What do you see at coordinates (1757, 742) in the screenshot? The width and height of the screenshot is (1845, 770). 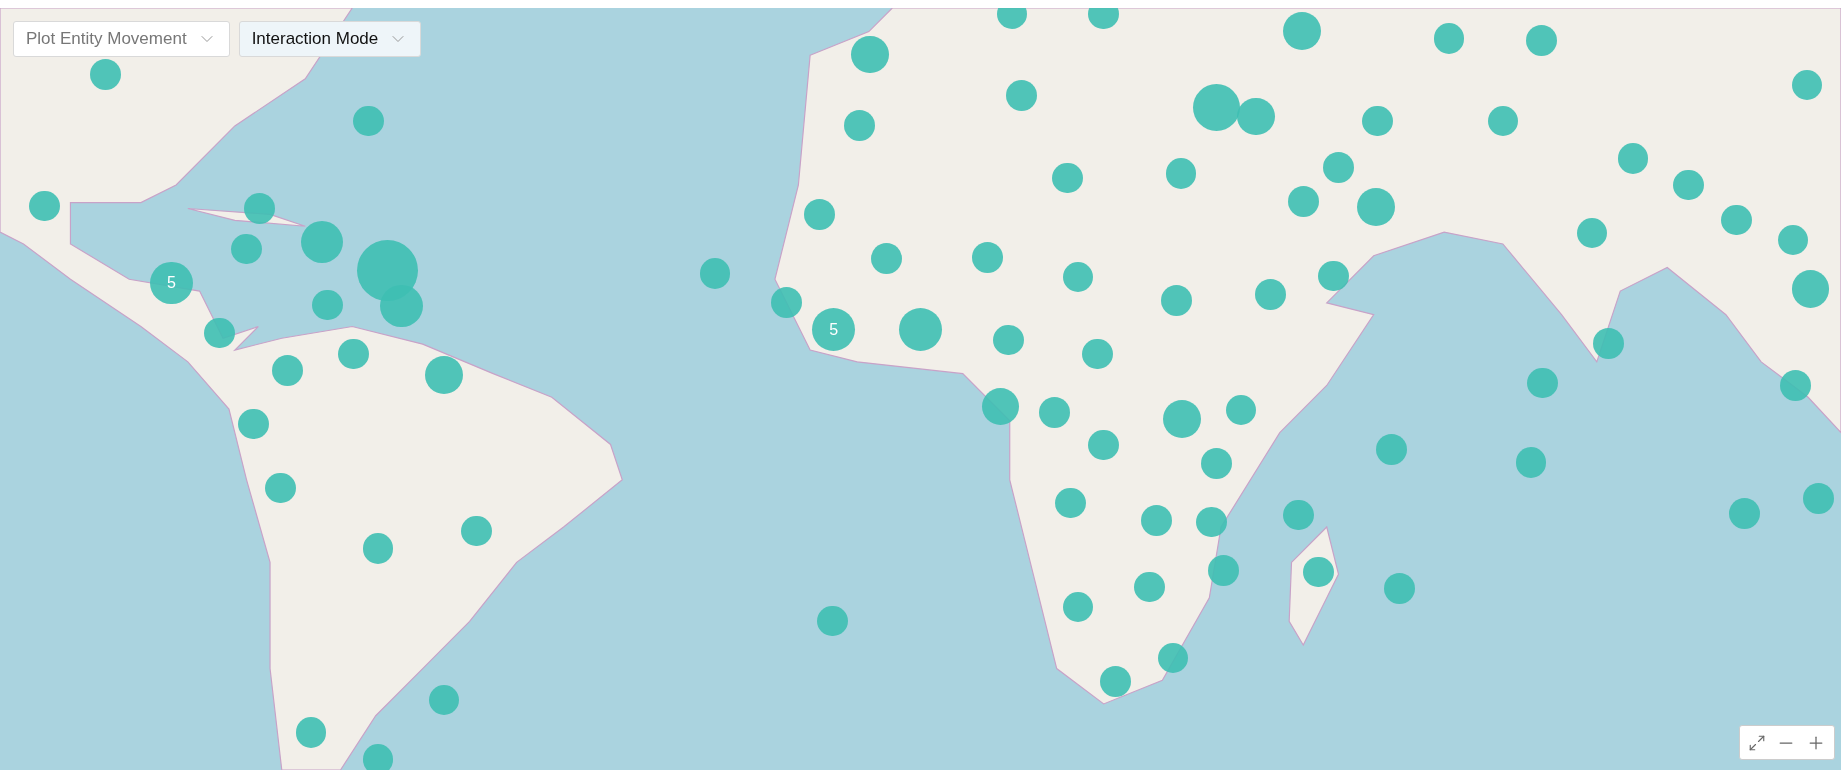 I see `fullscreen-icon` at bounding box center [1757, 742].